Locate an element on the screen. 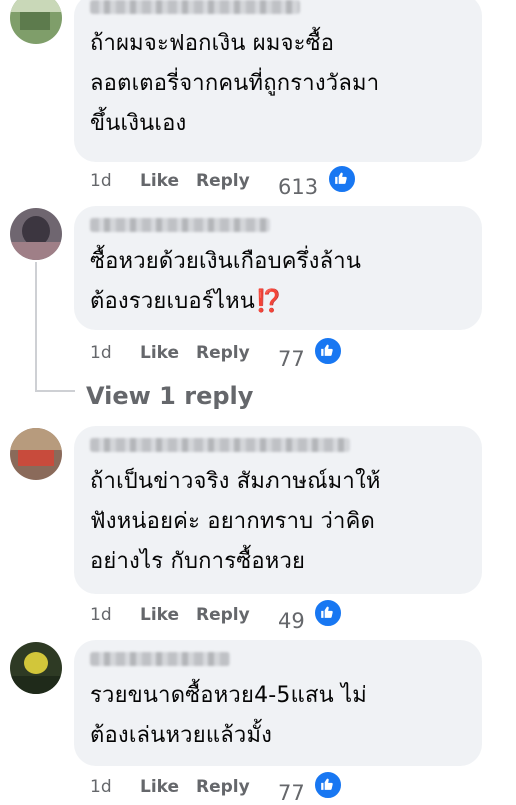  comment-actions: 1d Like Reply 613 is located at coordinates (223, 181).